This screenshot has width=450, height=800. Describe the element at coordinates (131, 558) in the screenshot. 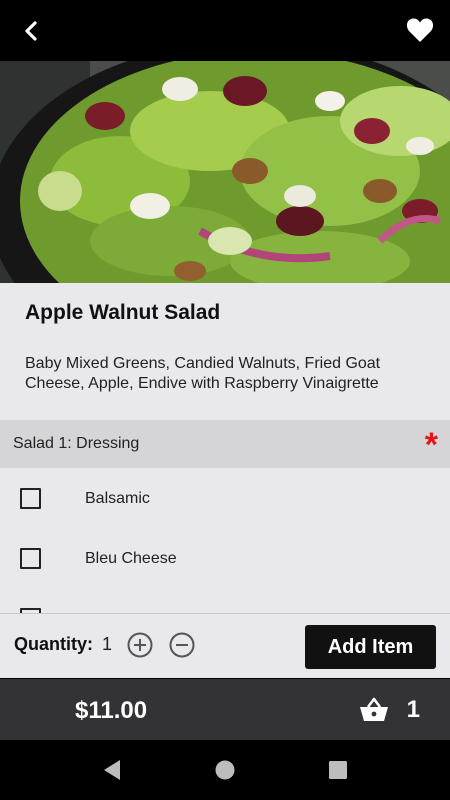

I see `option-label: Bleu Cheese` at that location.